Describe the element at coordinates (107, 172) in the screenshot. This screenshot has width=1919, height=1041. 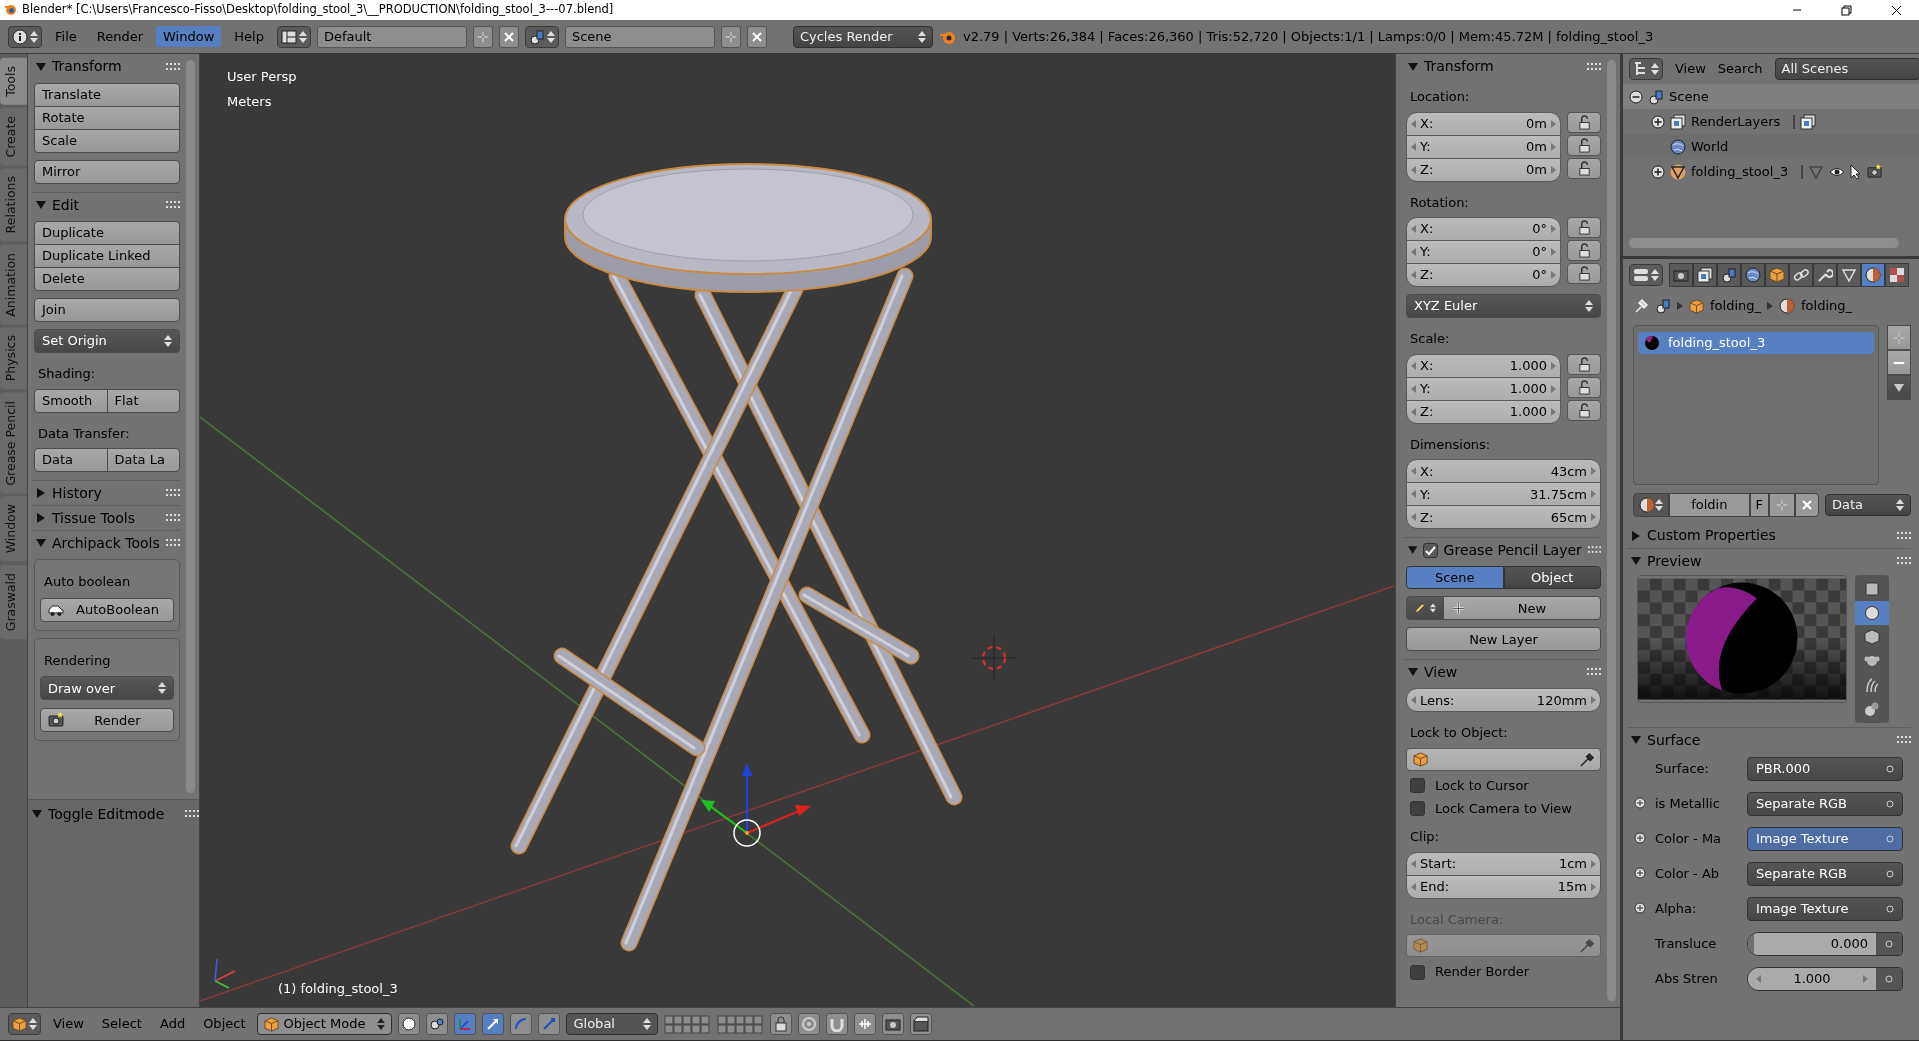
I see `tool-button: Mirror` at that location.